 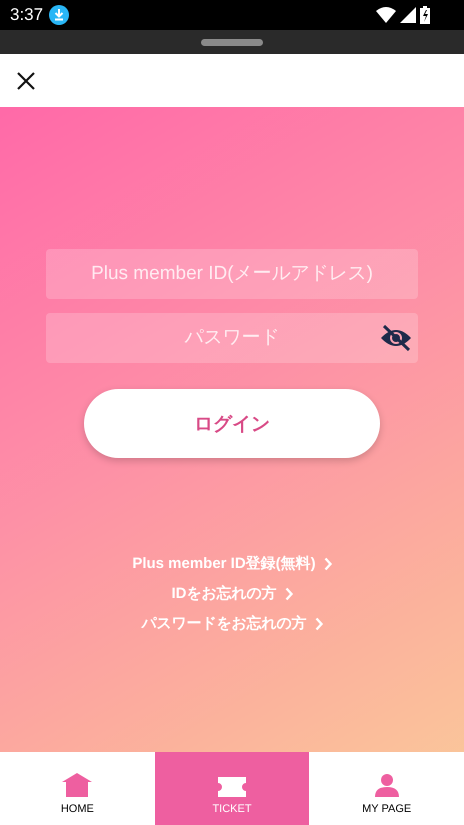 What do you see at coordinates (27, 15) in the screenshot?
I see `status-time: 3:37` at bounding box center [27, 15].